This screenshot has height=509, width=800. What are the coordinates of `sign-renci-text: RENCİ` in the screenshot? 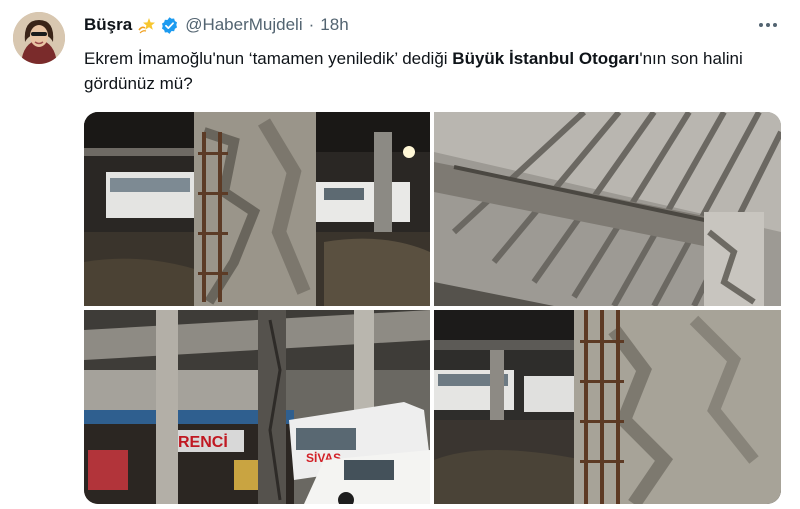 It's located at (203, 442).